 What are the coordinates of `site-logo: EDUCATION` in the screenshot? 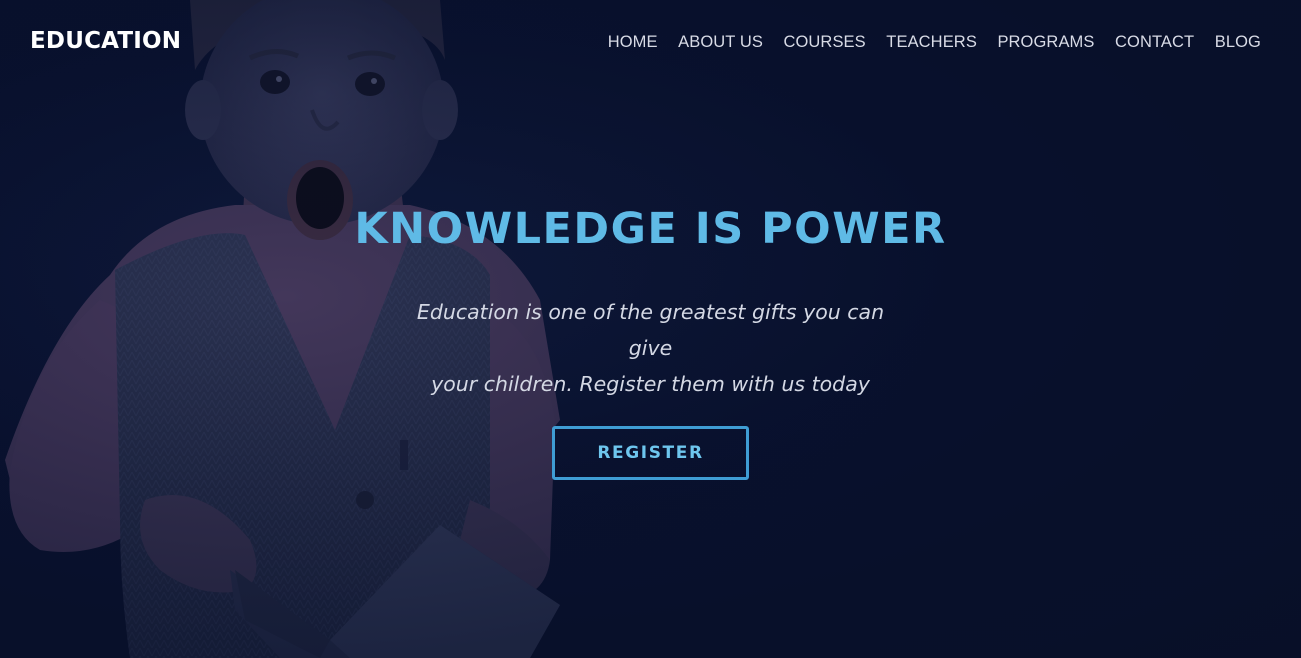 It's located at (105, 41).